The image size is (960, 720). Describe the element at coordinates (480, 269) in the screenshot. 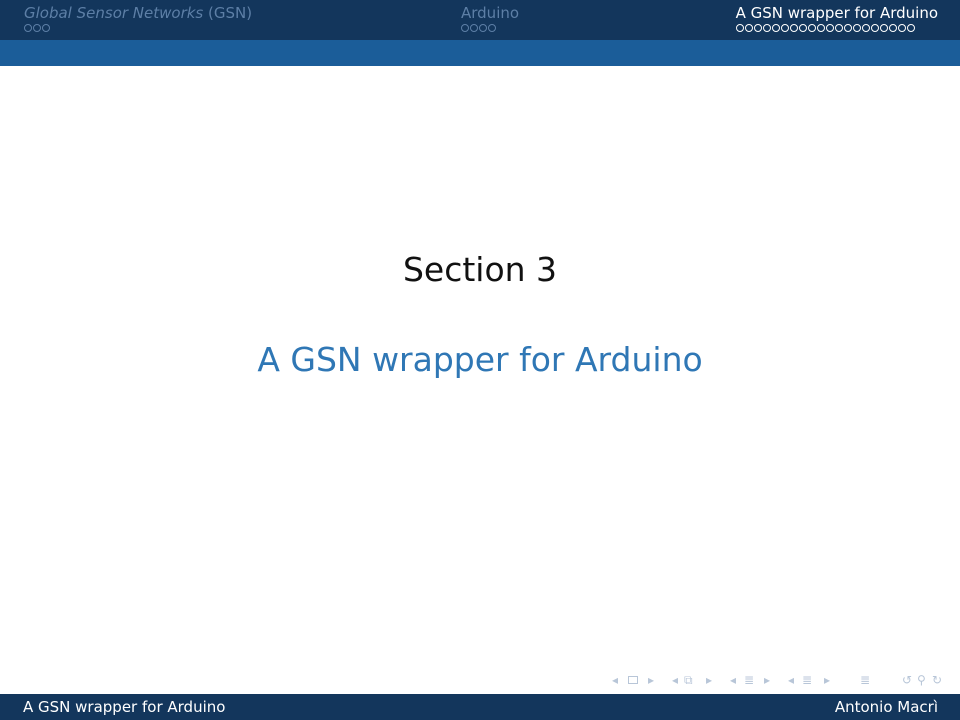

I see `section-label: Section 3` at that location.